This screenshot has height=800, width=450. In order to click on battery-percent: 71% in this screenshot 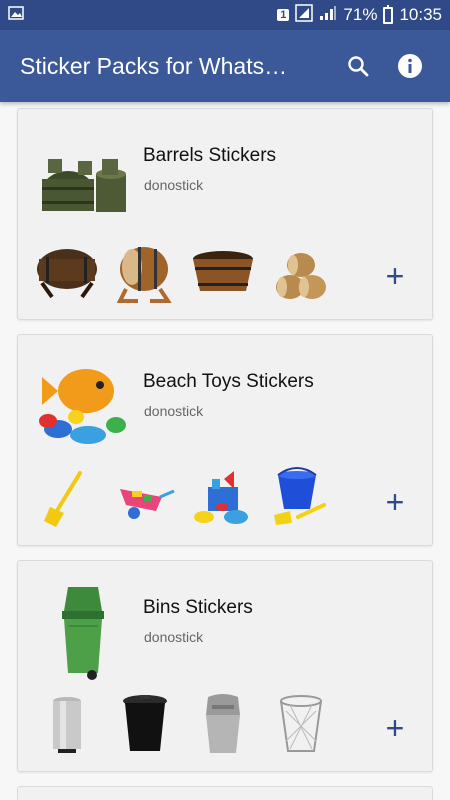, I will do `click(360, 14)`.